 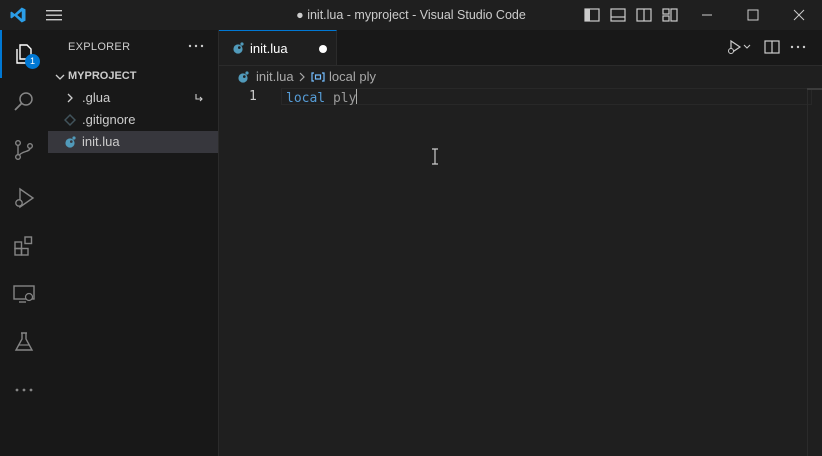 What do you see at coordinates (592, 15) in the screenshot?
I see `toggle-primary-sidebar-icon` at bounding box center [592, 15].